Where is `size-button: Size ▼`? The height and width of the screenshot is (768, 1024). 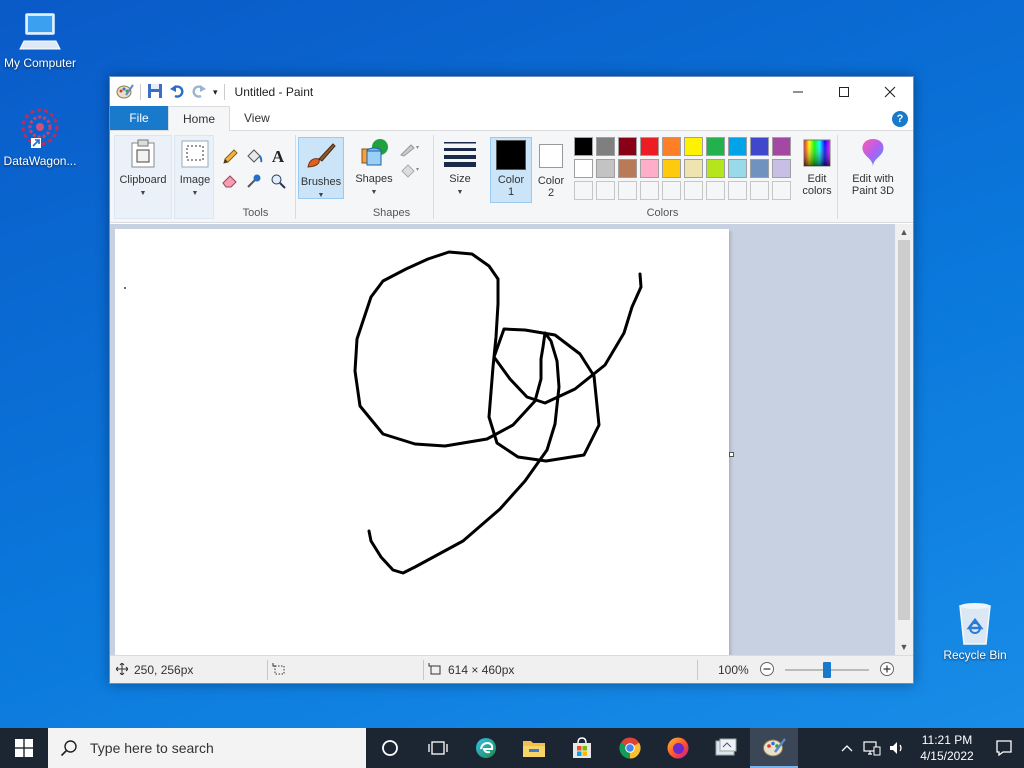
size-button: Size ▼ is located at coordinates (460, 168).